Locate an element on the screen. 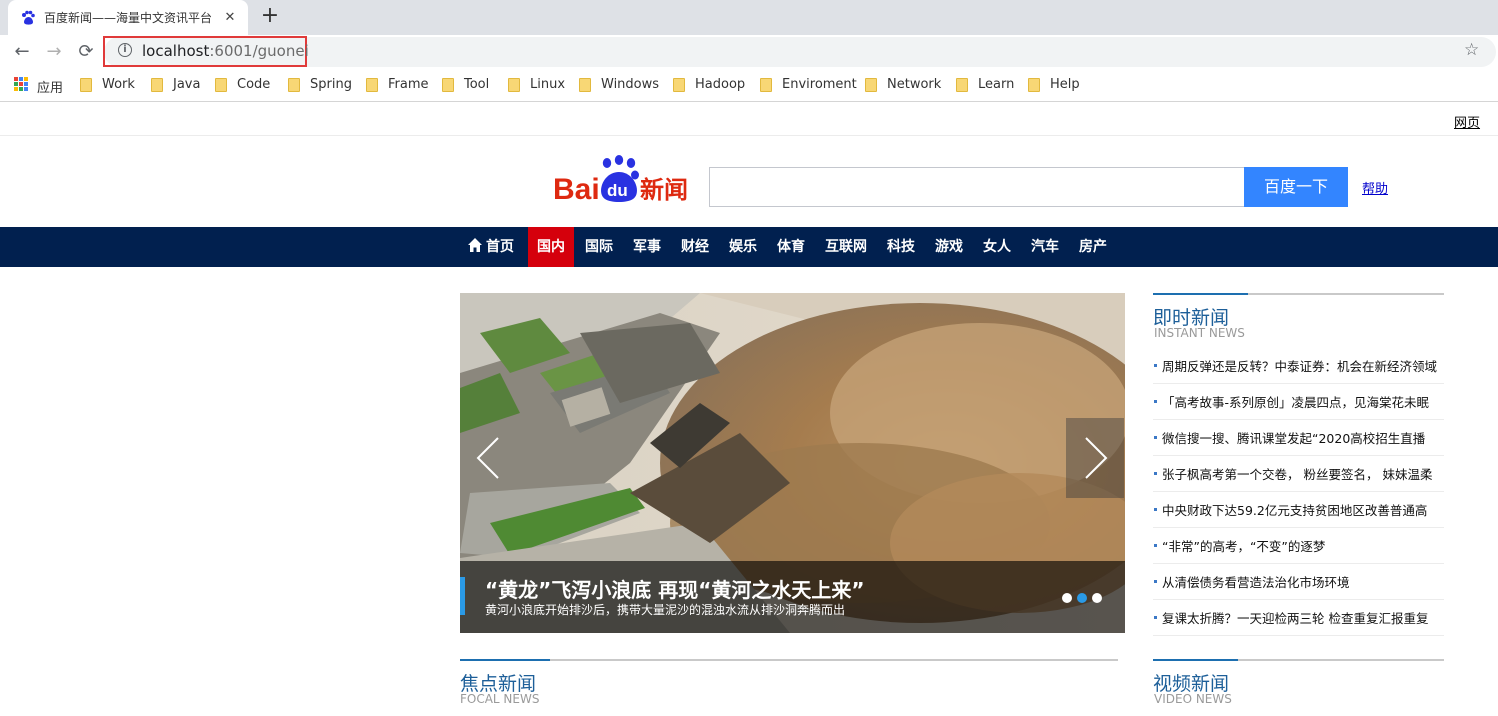 The height and width of the screenshot is (716, 1498). focal-news-en: FOCAL NEWS is located at coordinates (500, 699).